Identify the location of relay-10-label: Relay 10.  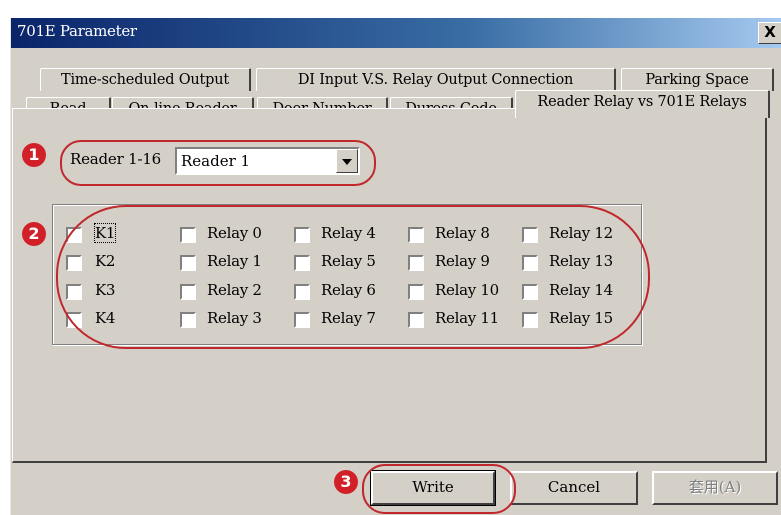
(467, 290).